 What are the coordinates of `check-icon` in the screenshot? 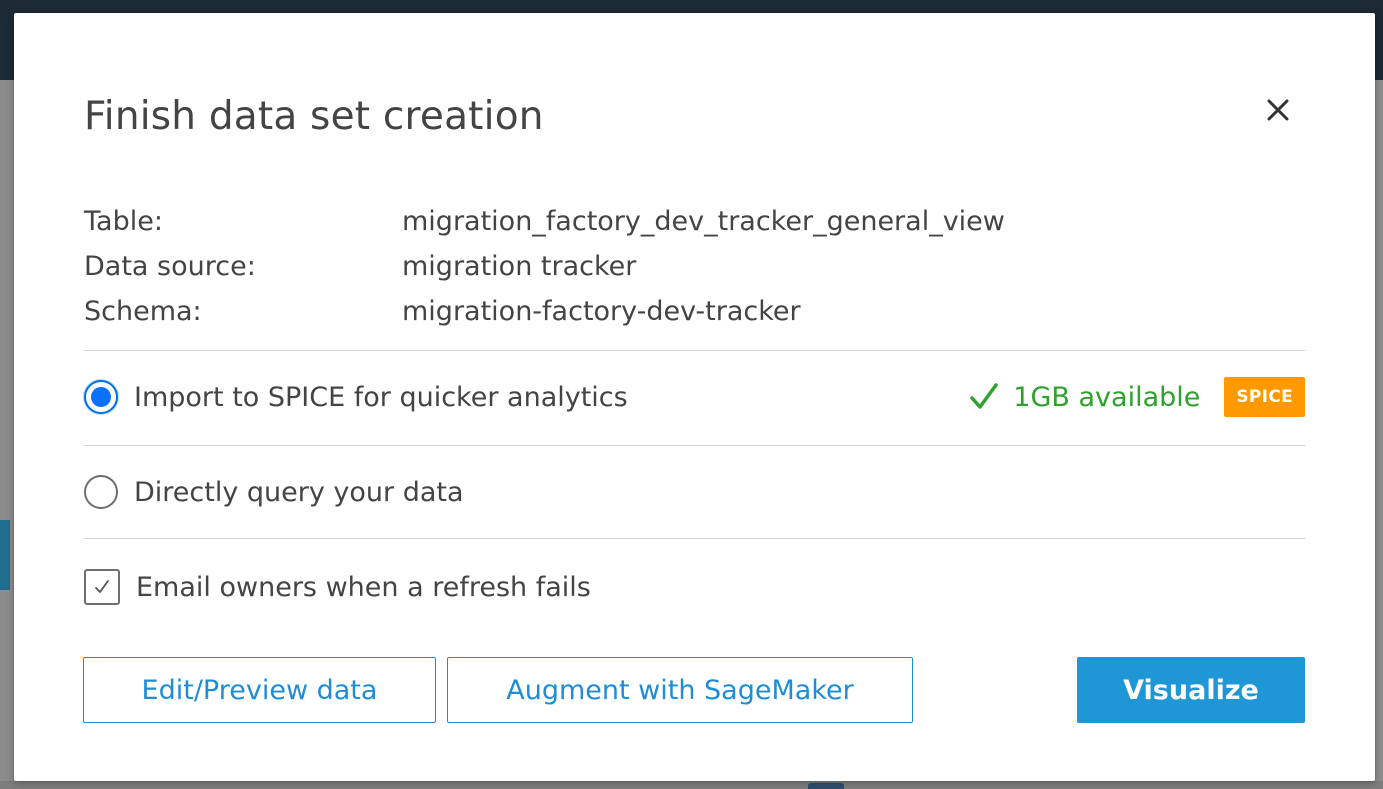 It's located at (984, 396).